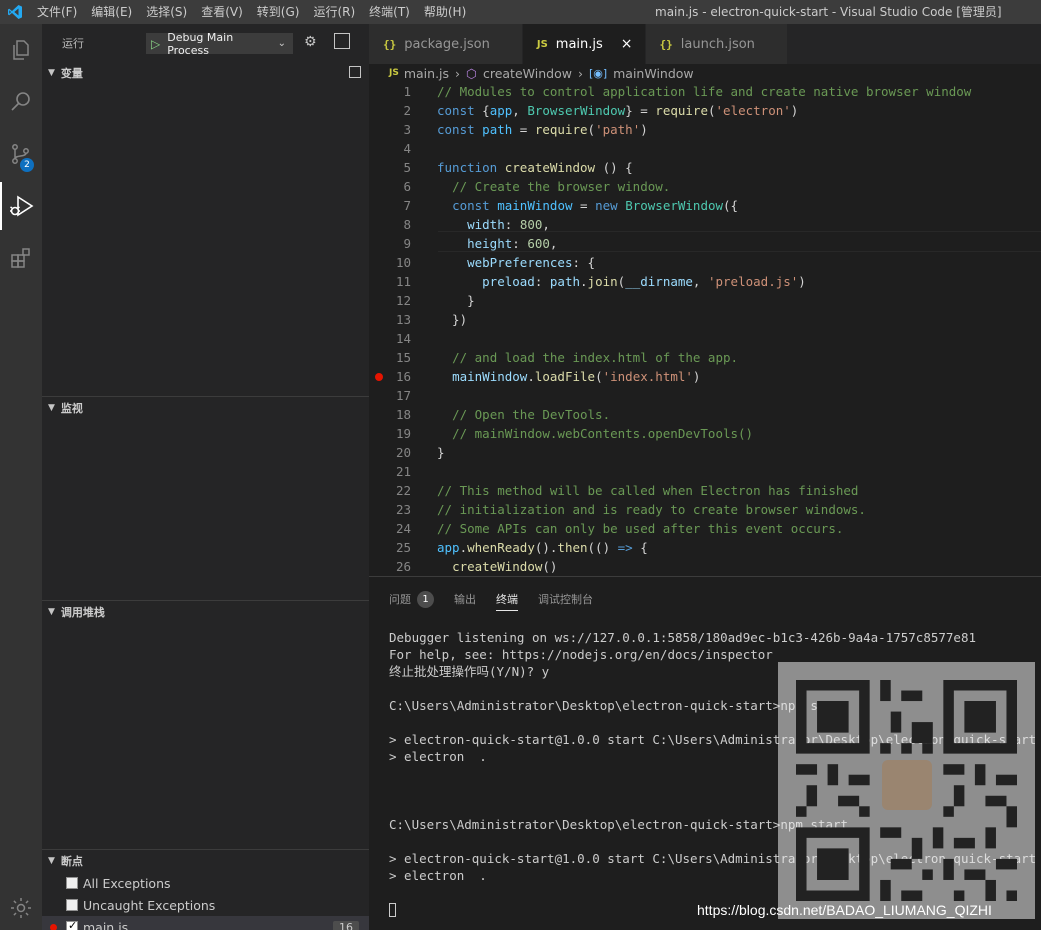 The image size is (1041, 930). What do you see at coordinates (705, 243) in the screenshot?
I see `code-line: 9 height: 600,` at bounding box center [705, 243].